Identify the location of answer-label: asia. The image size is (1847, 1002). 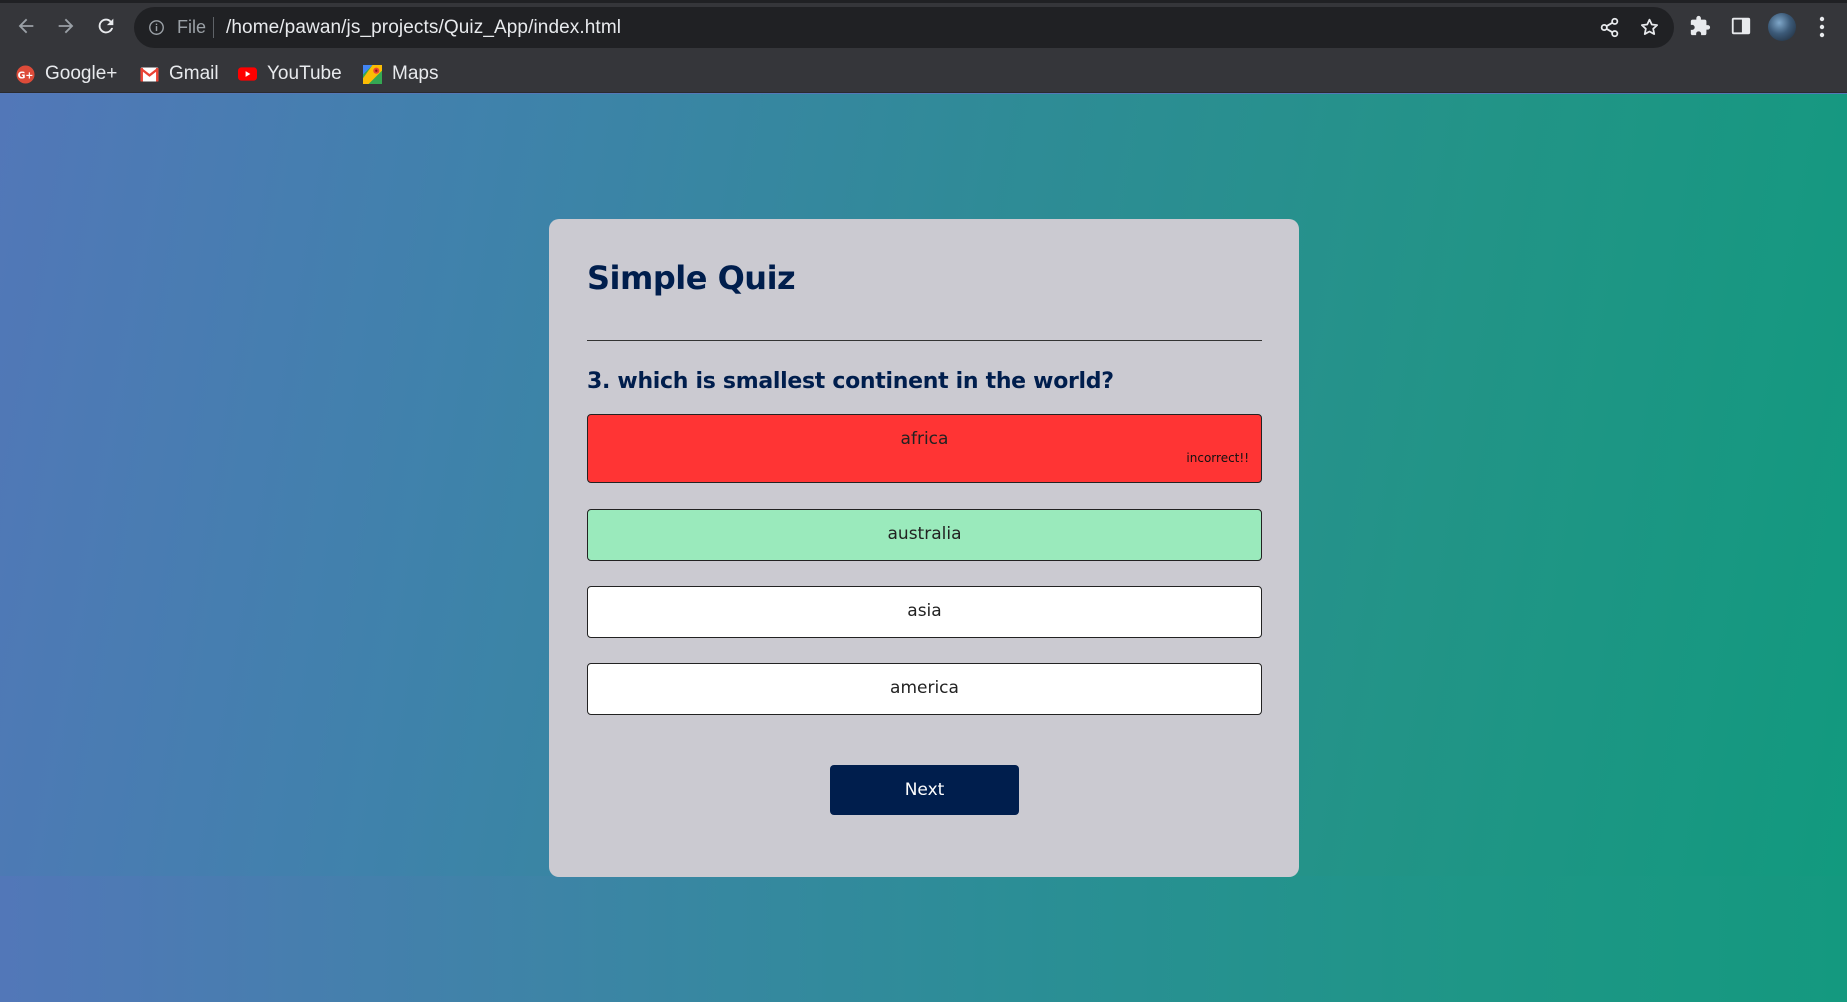
(924, 611).